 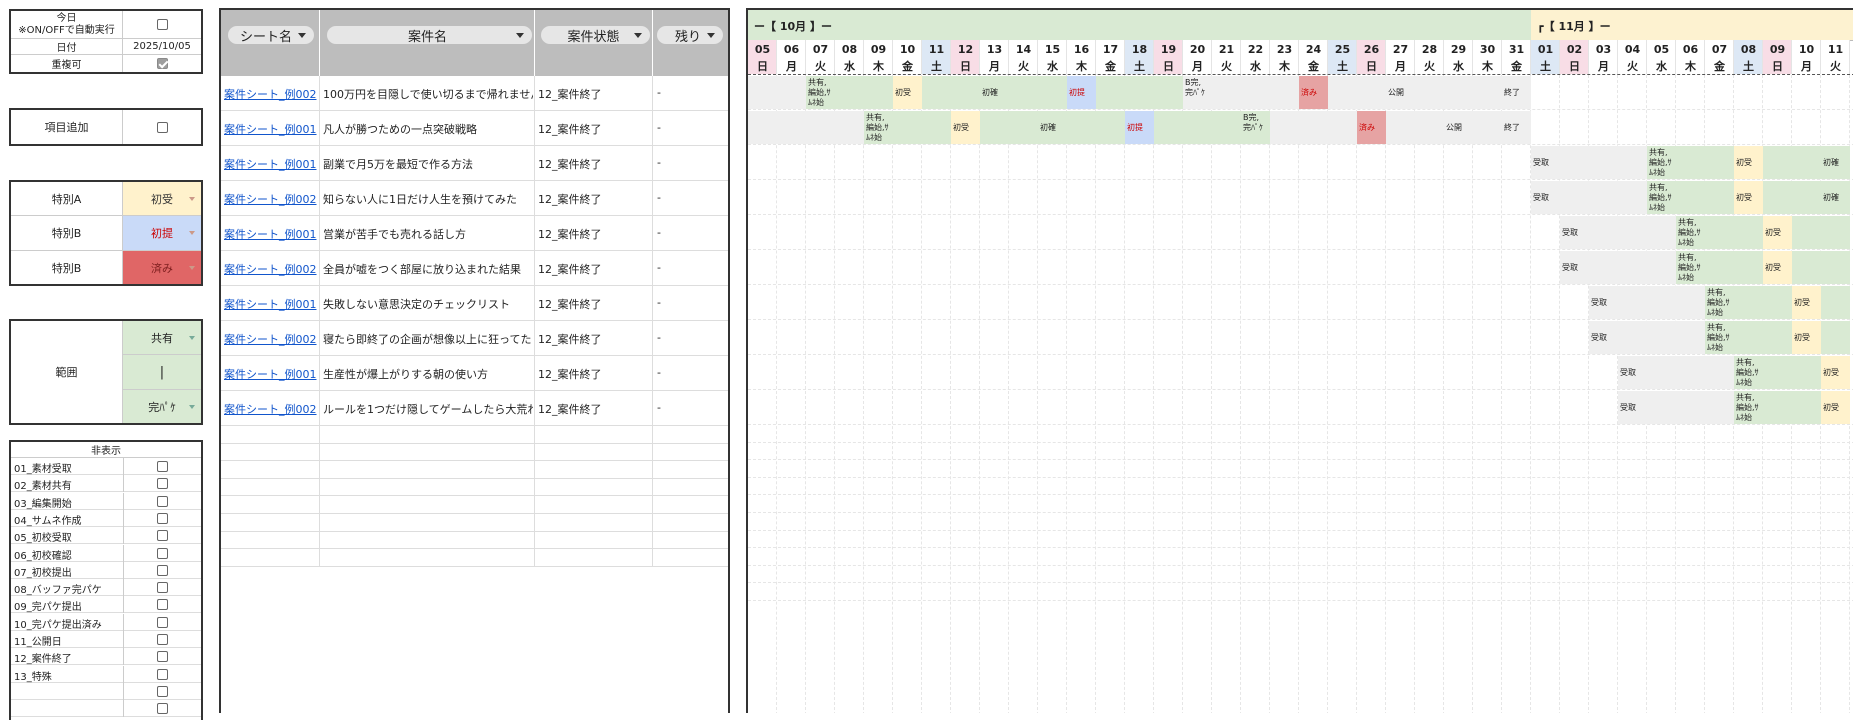 I want to click on range-label: 範囲, so click(x=67, y=372).